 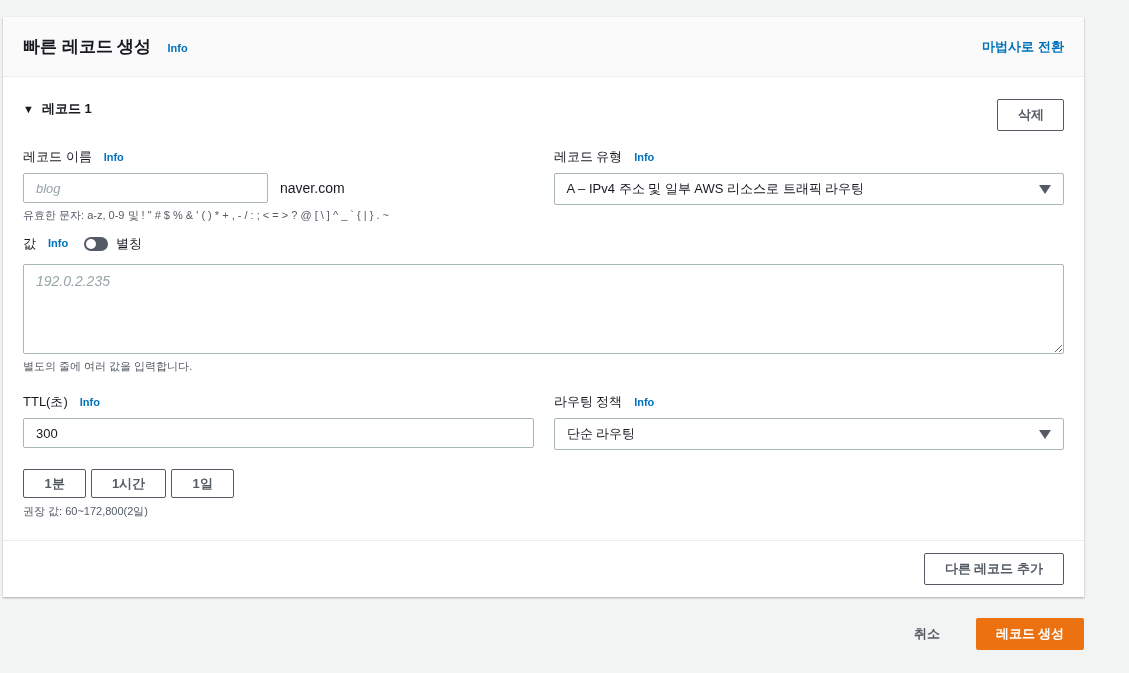 I want to click on alias-toggle, so click(x=96, y=243).